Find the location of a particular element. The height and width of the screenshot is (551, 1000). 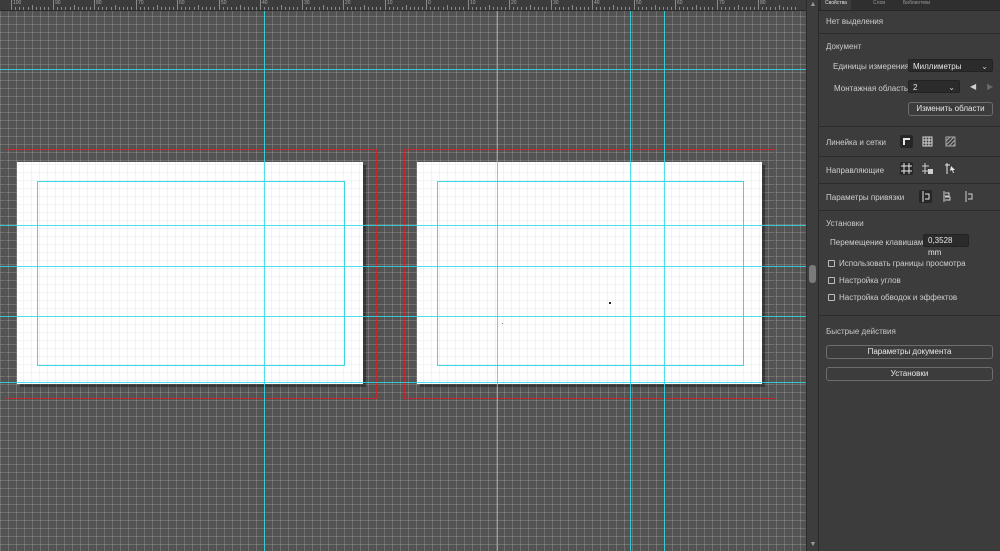

keyboard-increment-input: 0,3528 mm is located at coordinates (946, 245).